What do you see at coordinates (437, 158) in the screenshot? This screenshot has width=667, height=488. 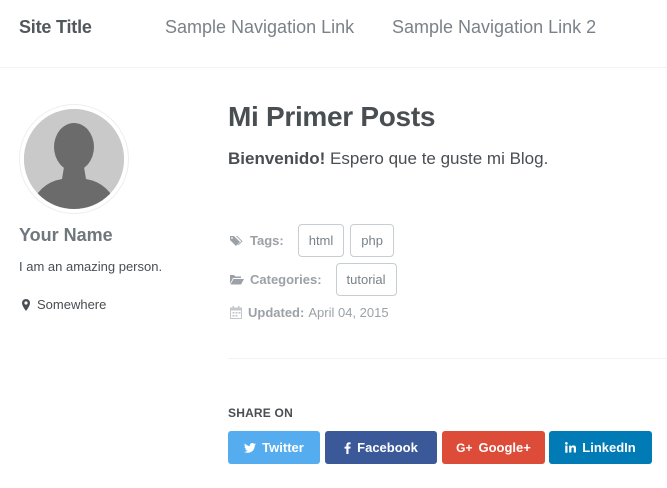 I see `post-intro-text: Espero que te guste mi Blog.` at bounding box center [437, 158].